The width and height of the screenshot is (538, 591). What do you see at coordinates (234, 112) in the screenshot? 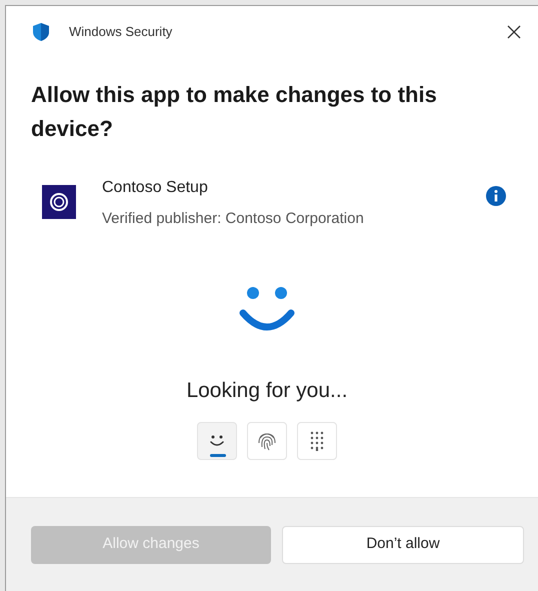
I see `dialog-heading: Allow this app to make changes to this device?` at bounding box center [234, 112].